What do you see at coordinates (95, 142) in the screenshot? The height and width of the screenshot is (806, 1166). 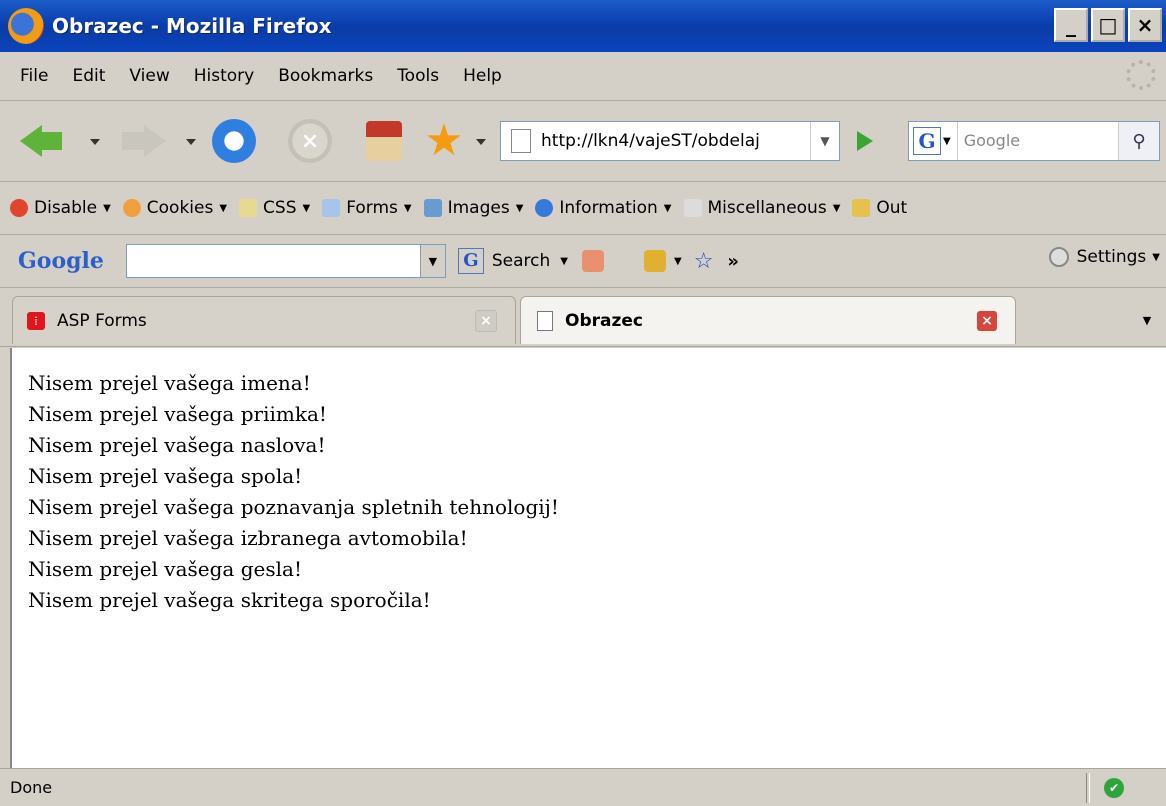 I see `back-dropdown-icon` at bounding box center [95, 142].